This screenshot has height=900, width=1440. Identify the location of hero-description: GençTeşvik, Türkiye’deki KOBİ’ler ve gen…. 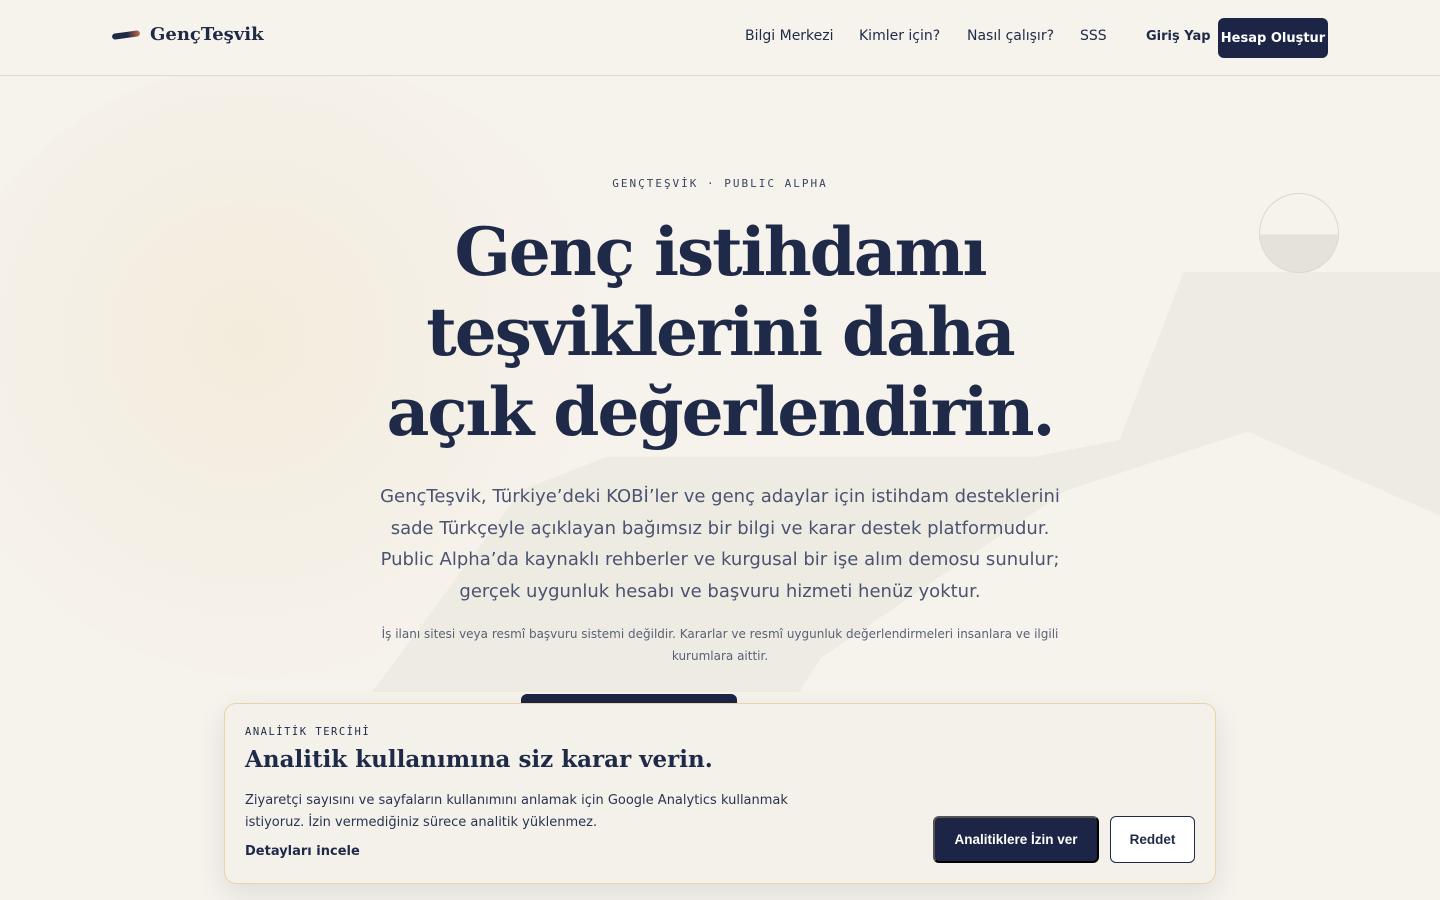
(720, 544).